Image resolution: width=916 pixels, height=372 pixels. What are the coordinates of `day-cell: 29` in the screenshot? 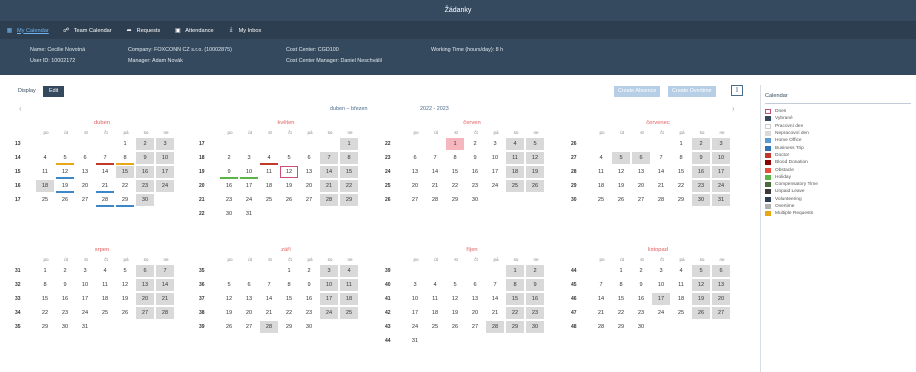 It's located at (455, 200).